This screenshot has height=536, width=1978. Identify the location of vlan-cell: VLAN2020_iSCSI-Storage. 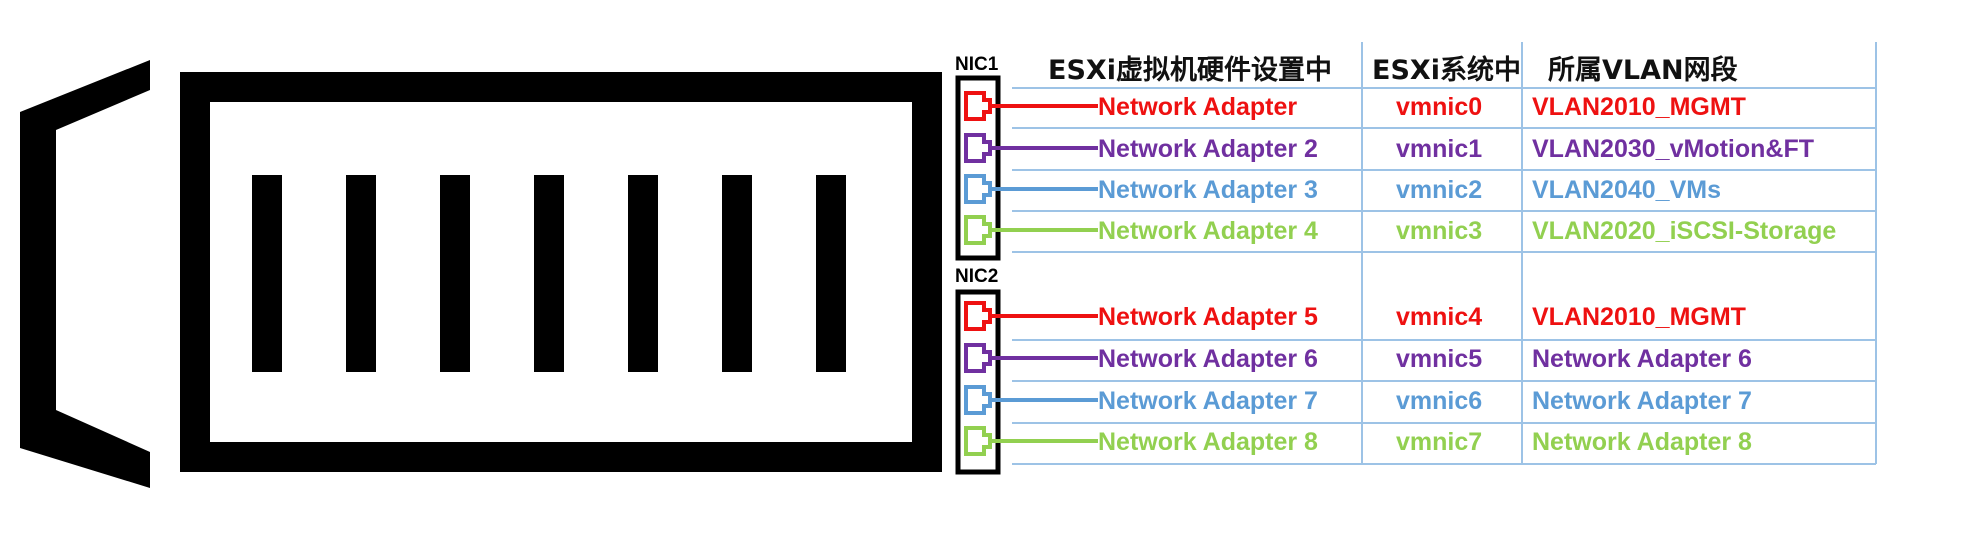
(1684, 231).